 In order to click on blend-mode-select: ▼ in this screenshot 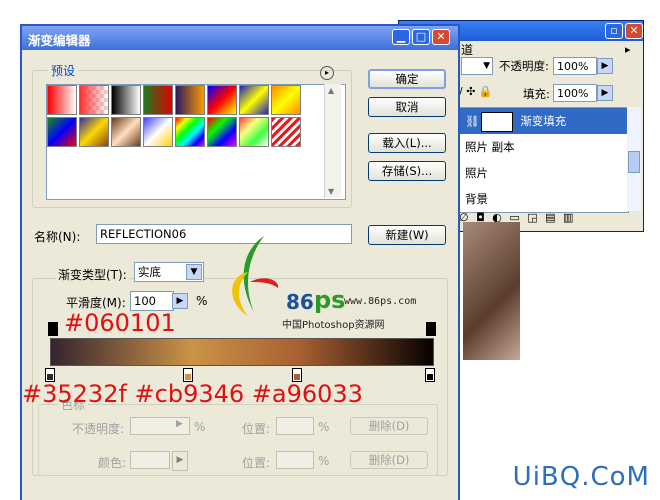, I will do `click(477, 66)`.